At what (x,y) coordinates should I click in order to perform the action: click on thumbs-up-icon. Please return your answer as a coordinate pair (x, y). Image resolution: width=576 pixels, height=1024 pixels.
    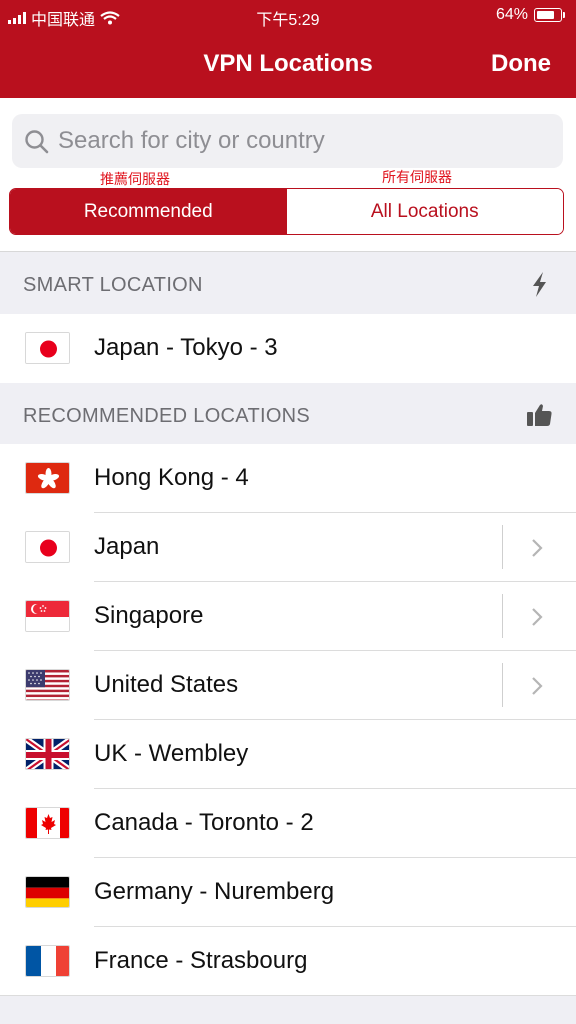
    Looking at the image, I should click on (539, 415).